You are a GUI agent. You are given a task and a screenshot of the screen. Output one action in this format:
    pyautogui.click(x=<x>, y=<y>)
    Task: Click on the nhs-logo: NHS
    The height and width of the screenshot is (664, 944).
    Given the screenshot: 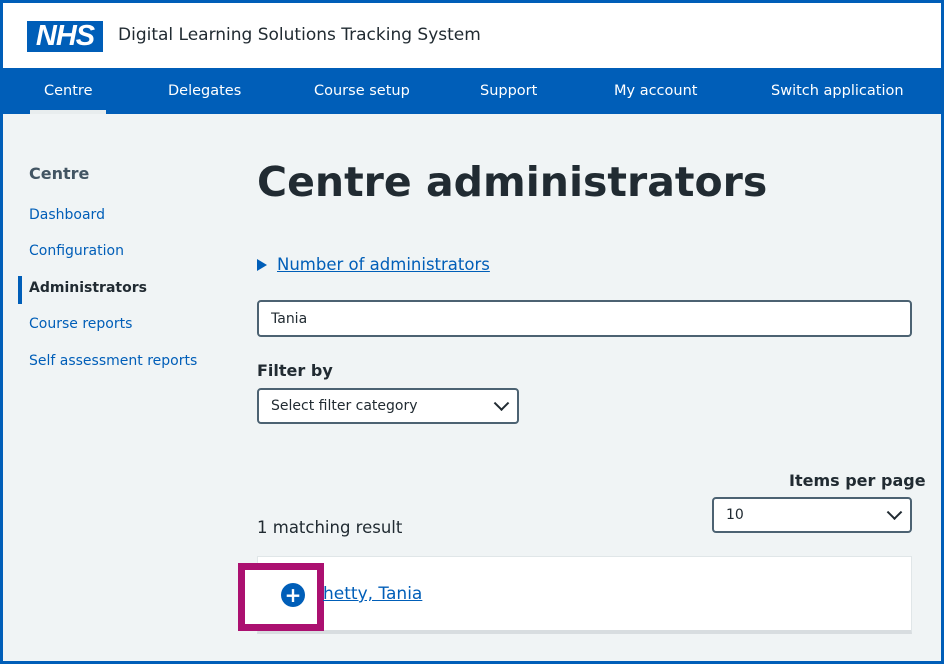 What is the action you would take?
    pyautogui.click(x=65, y=36)
    